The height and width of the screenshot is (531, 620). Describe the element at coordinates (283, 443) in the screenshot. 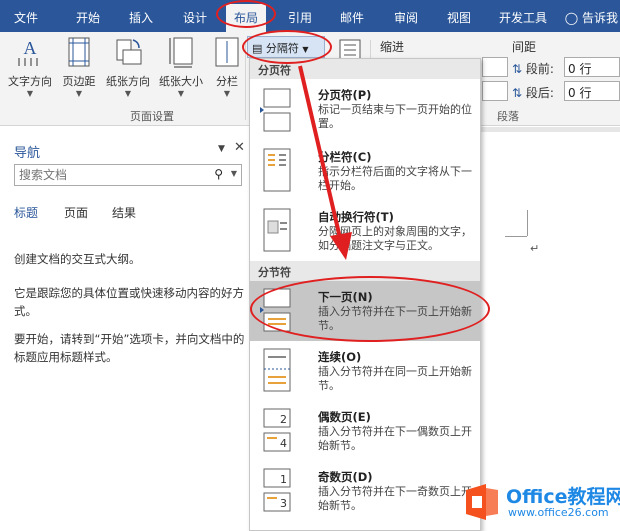

I see `svg-text: 4` at that location.